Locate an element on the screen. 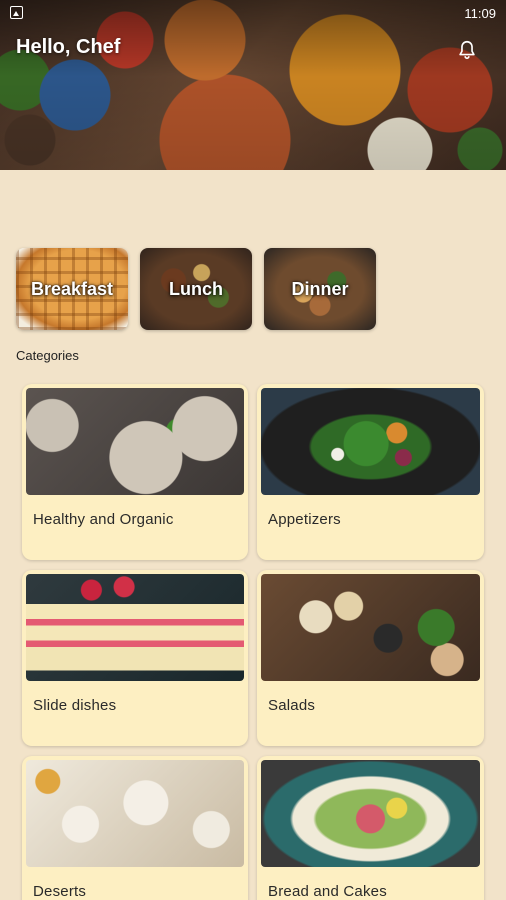  bell-icon is located at coordinates (467, 50).